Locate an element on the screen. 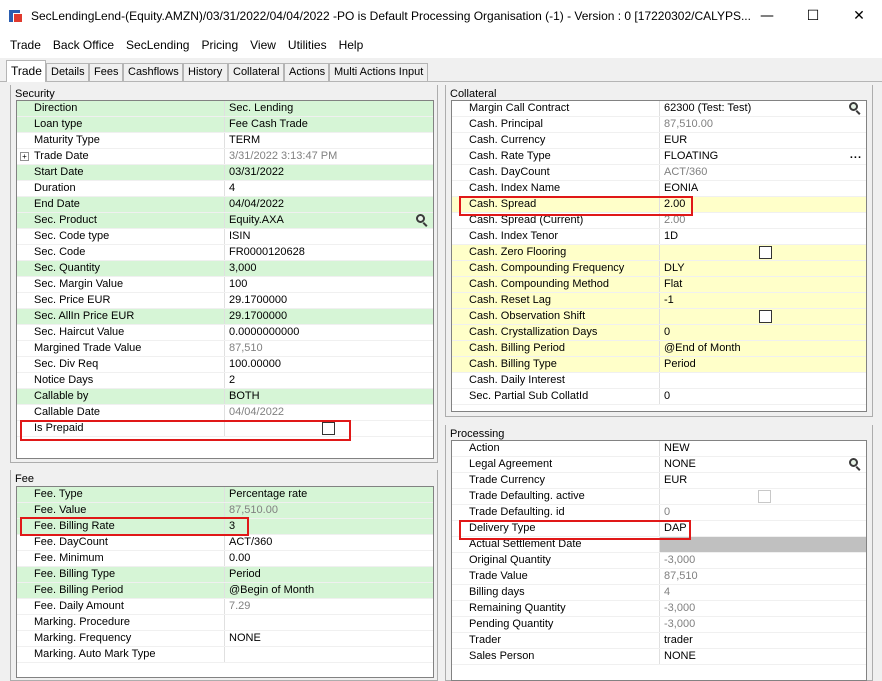 The width and height of the screenshot is (882, 681). row-cash-daycount: Cash. DayCount ACT/360 is located at coordinates (659, 173).